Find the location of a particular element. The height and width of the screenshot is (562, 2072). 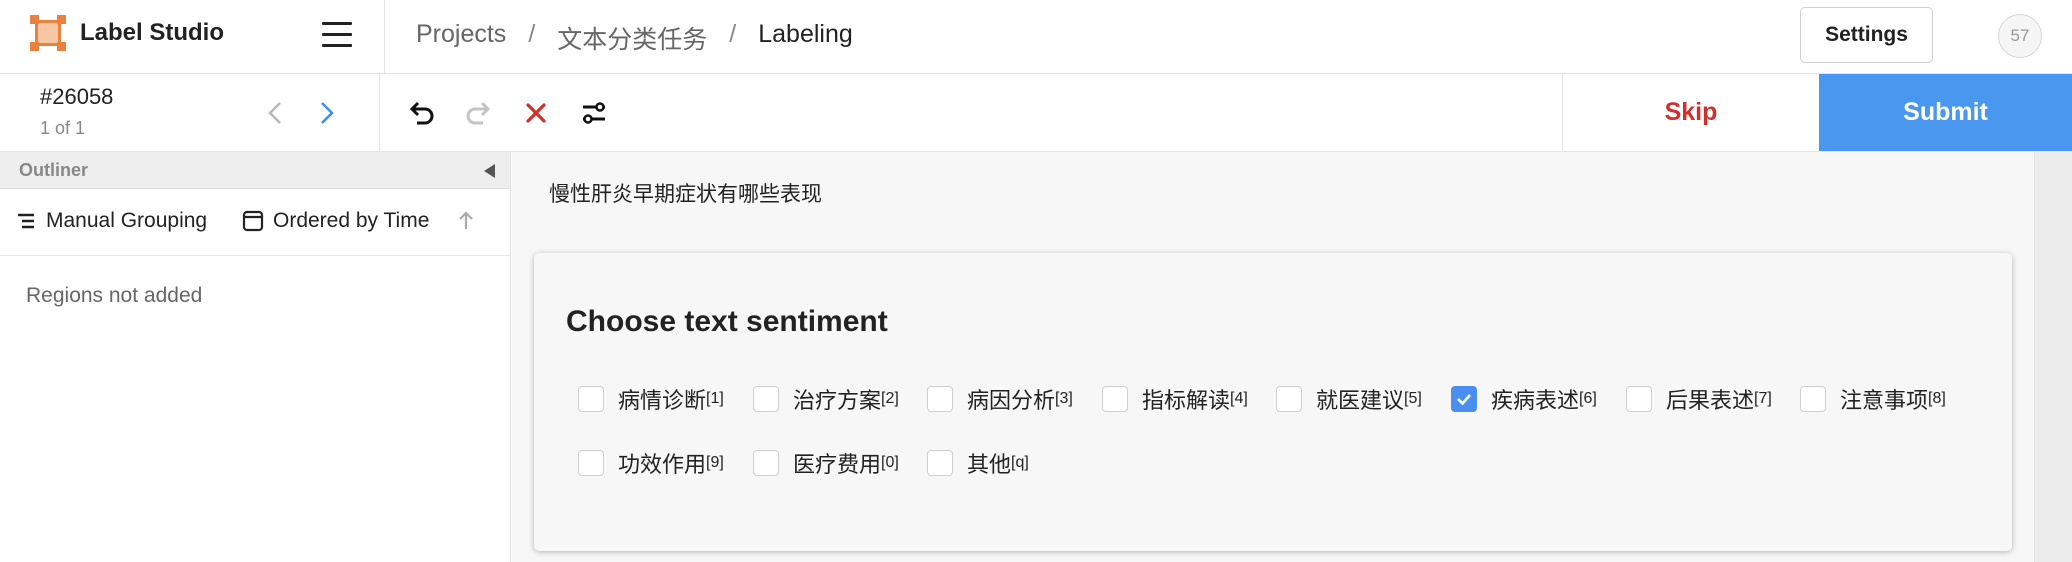

breadcrumb-current: Labeling is located at coordinates (805, 34).